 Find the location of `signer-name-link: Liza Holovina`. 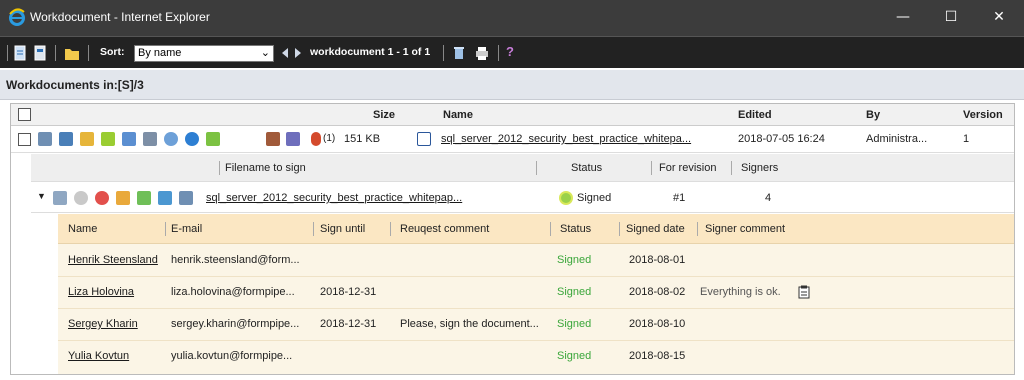

signer-name-link: Liza Holovina is located at coordinates (101, 292).